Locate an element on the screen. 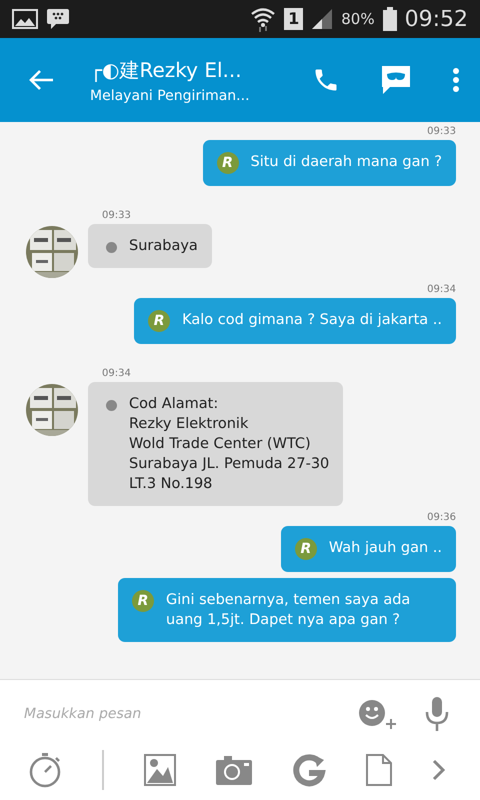  message-text: Gini sebenarnya, temen saya ada uang 1,5jt. Dapet nya apa gan ? is located at coordinates (289, 610).